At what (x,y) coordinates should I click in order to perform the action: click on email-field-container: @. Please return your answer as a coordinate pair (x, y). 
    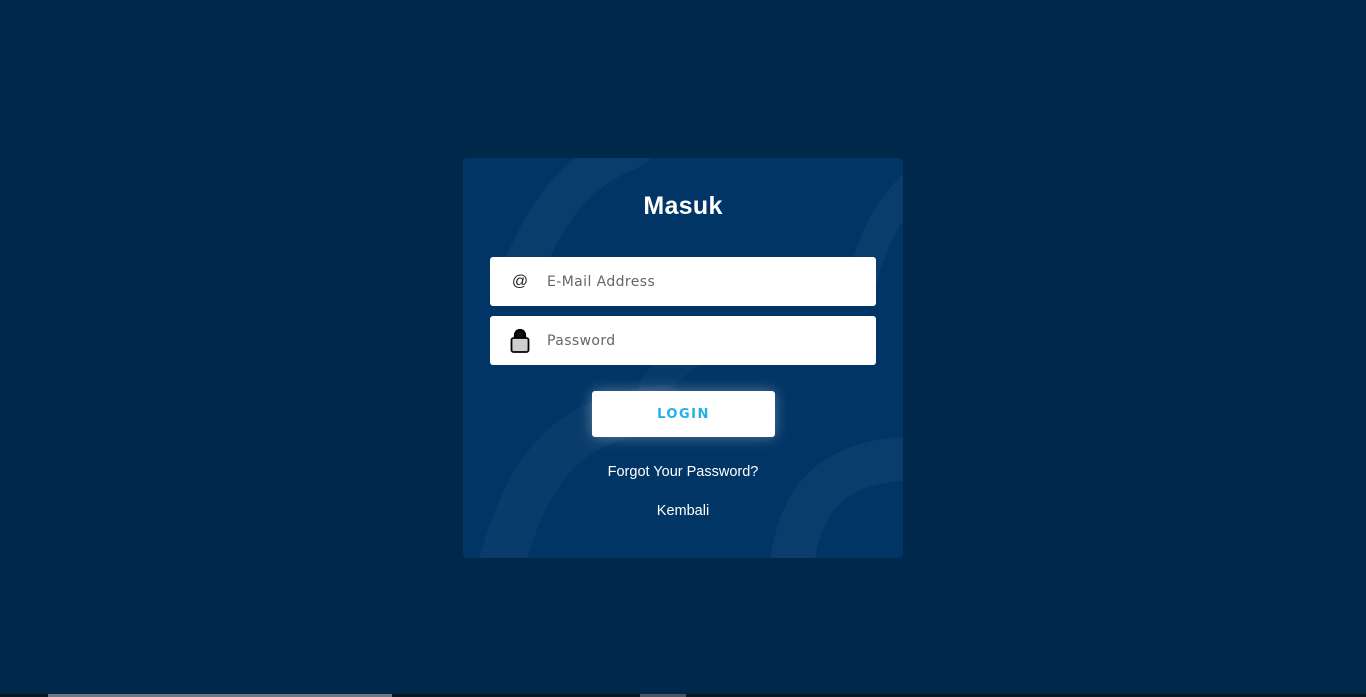
    Looking at the image, I should click on (683, 281).